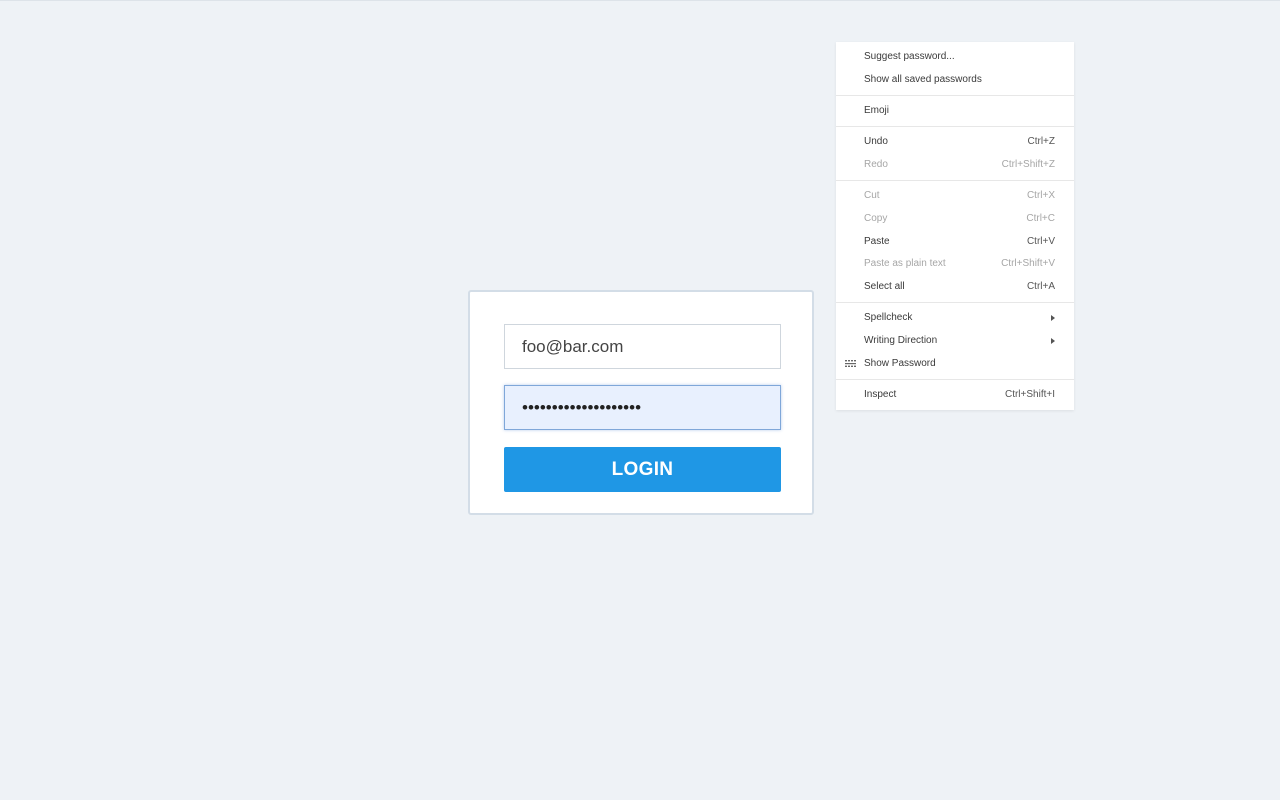 The width and height of the screenshot is (1280, 800). What do you see at coordinates (955, 196) in the screenshot?
I see `menu-item-cut: Cut Ctrl+X` at bounding box center [955, 196].